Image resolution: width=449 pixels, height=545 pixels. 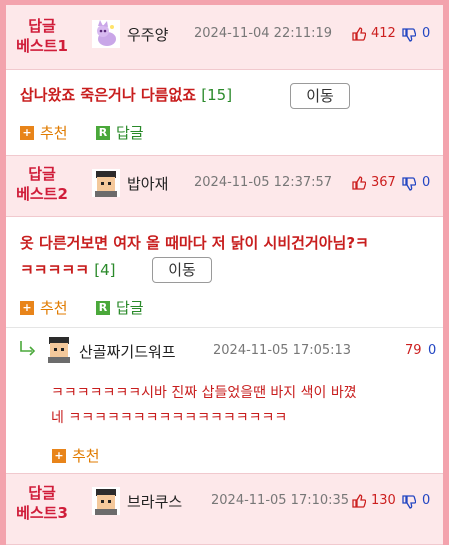 I want to click on best-rank-label: 답글 베스트1, so click(x=42, y=36).